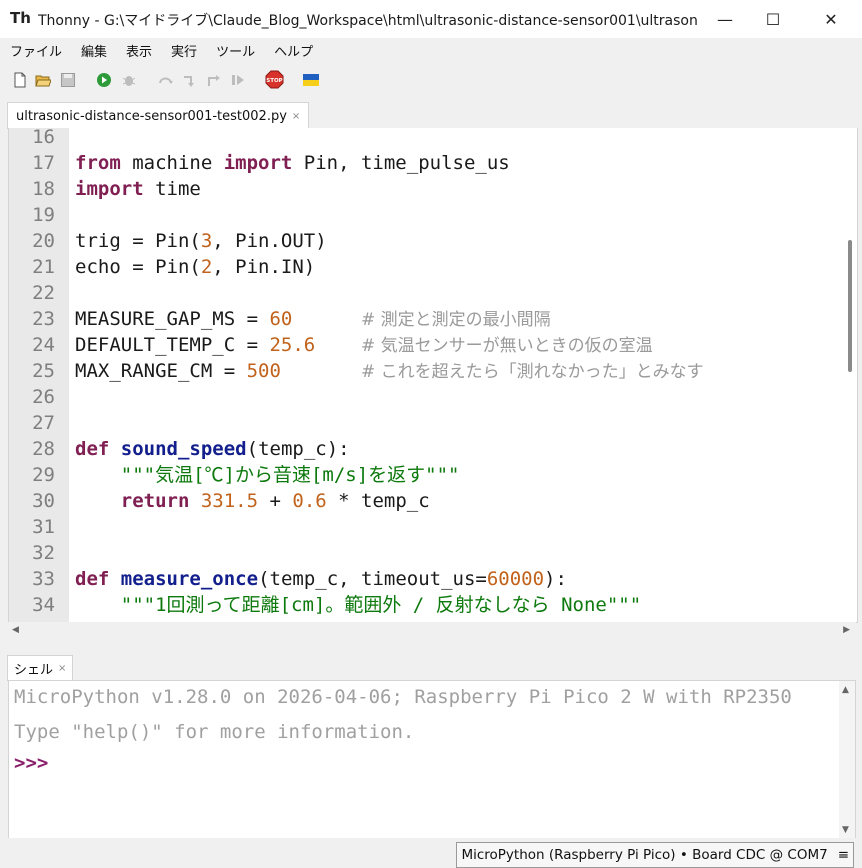 Image resolution: width=862 pixels, height=868 pixels. Describe the element at coordinates (43, 80) in the screenshot. I see `open-file-icon` at that location.